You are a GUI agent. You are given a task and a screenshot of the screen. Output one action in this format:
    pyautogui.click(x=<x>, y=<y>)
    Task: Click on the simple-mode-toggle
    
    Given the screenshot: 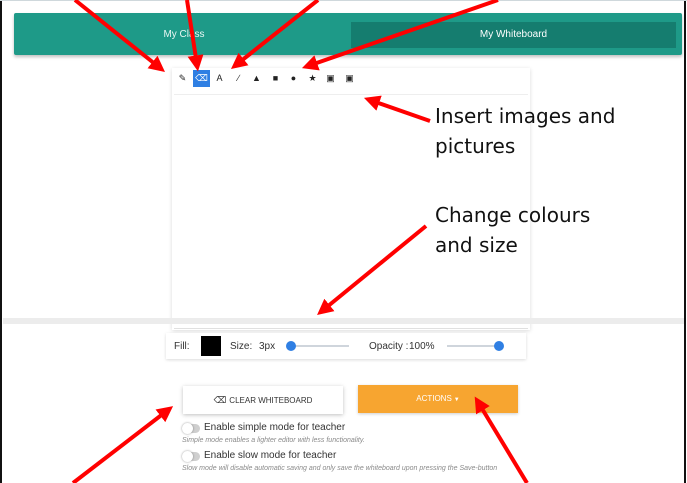 What is the action you would take?
    pyautogui.click(x=191, y=428)
    